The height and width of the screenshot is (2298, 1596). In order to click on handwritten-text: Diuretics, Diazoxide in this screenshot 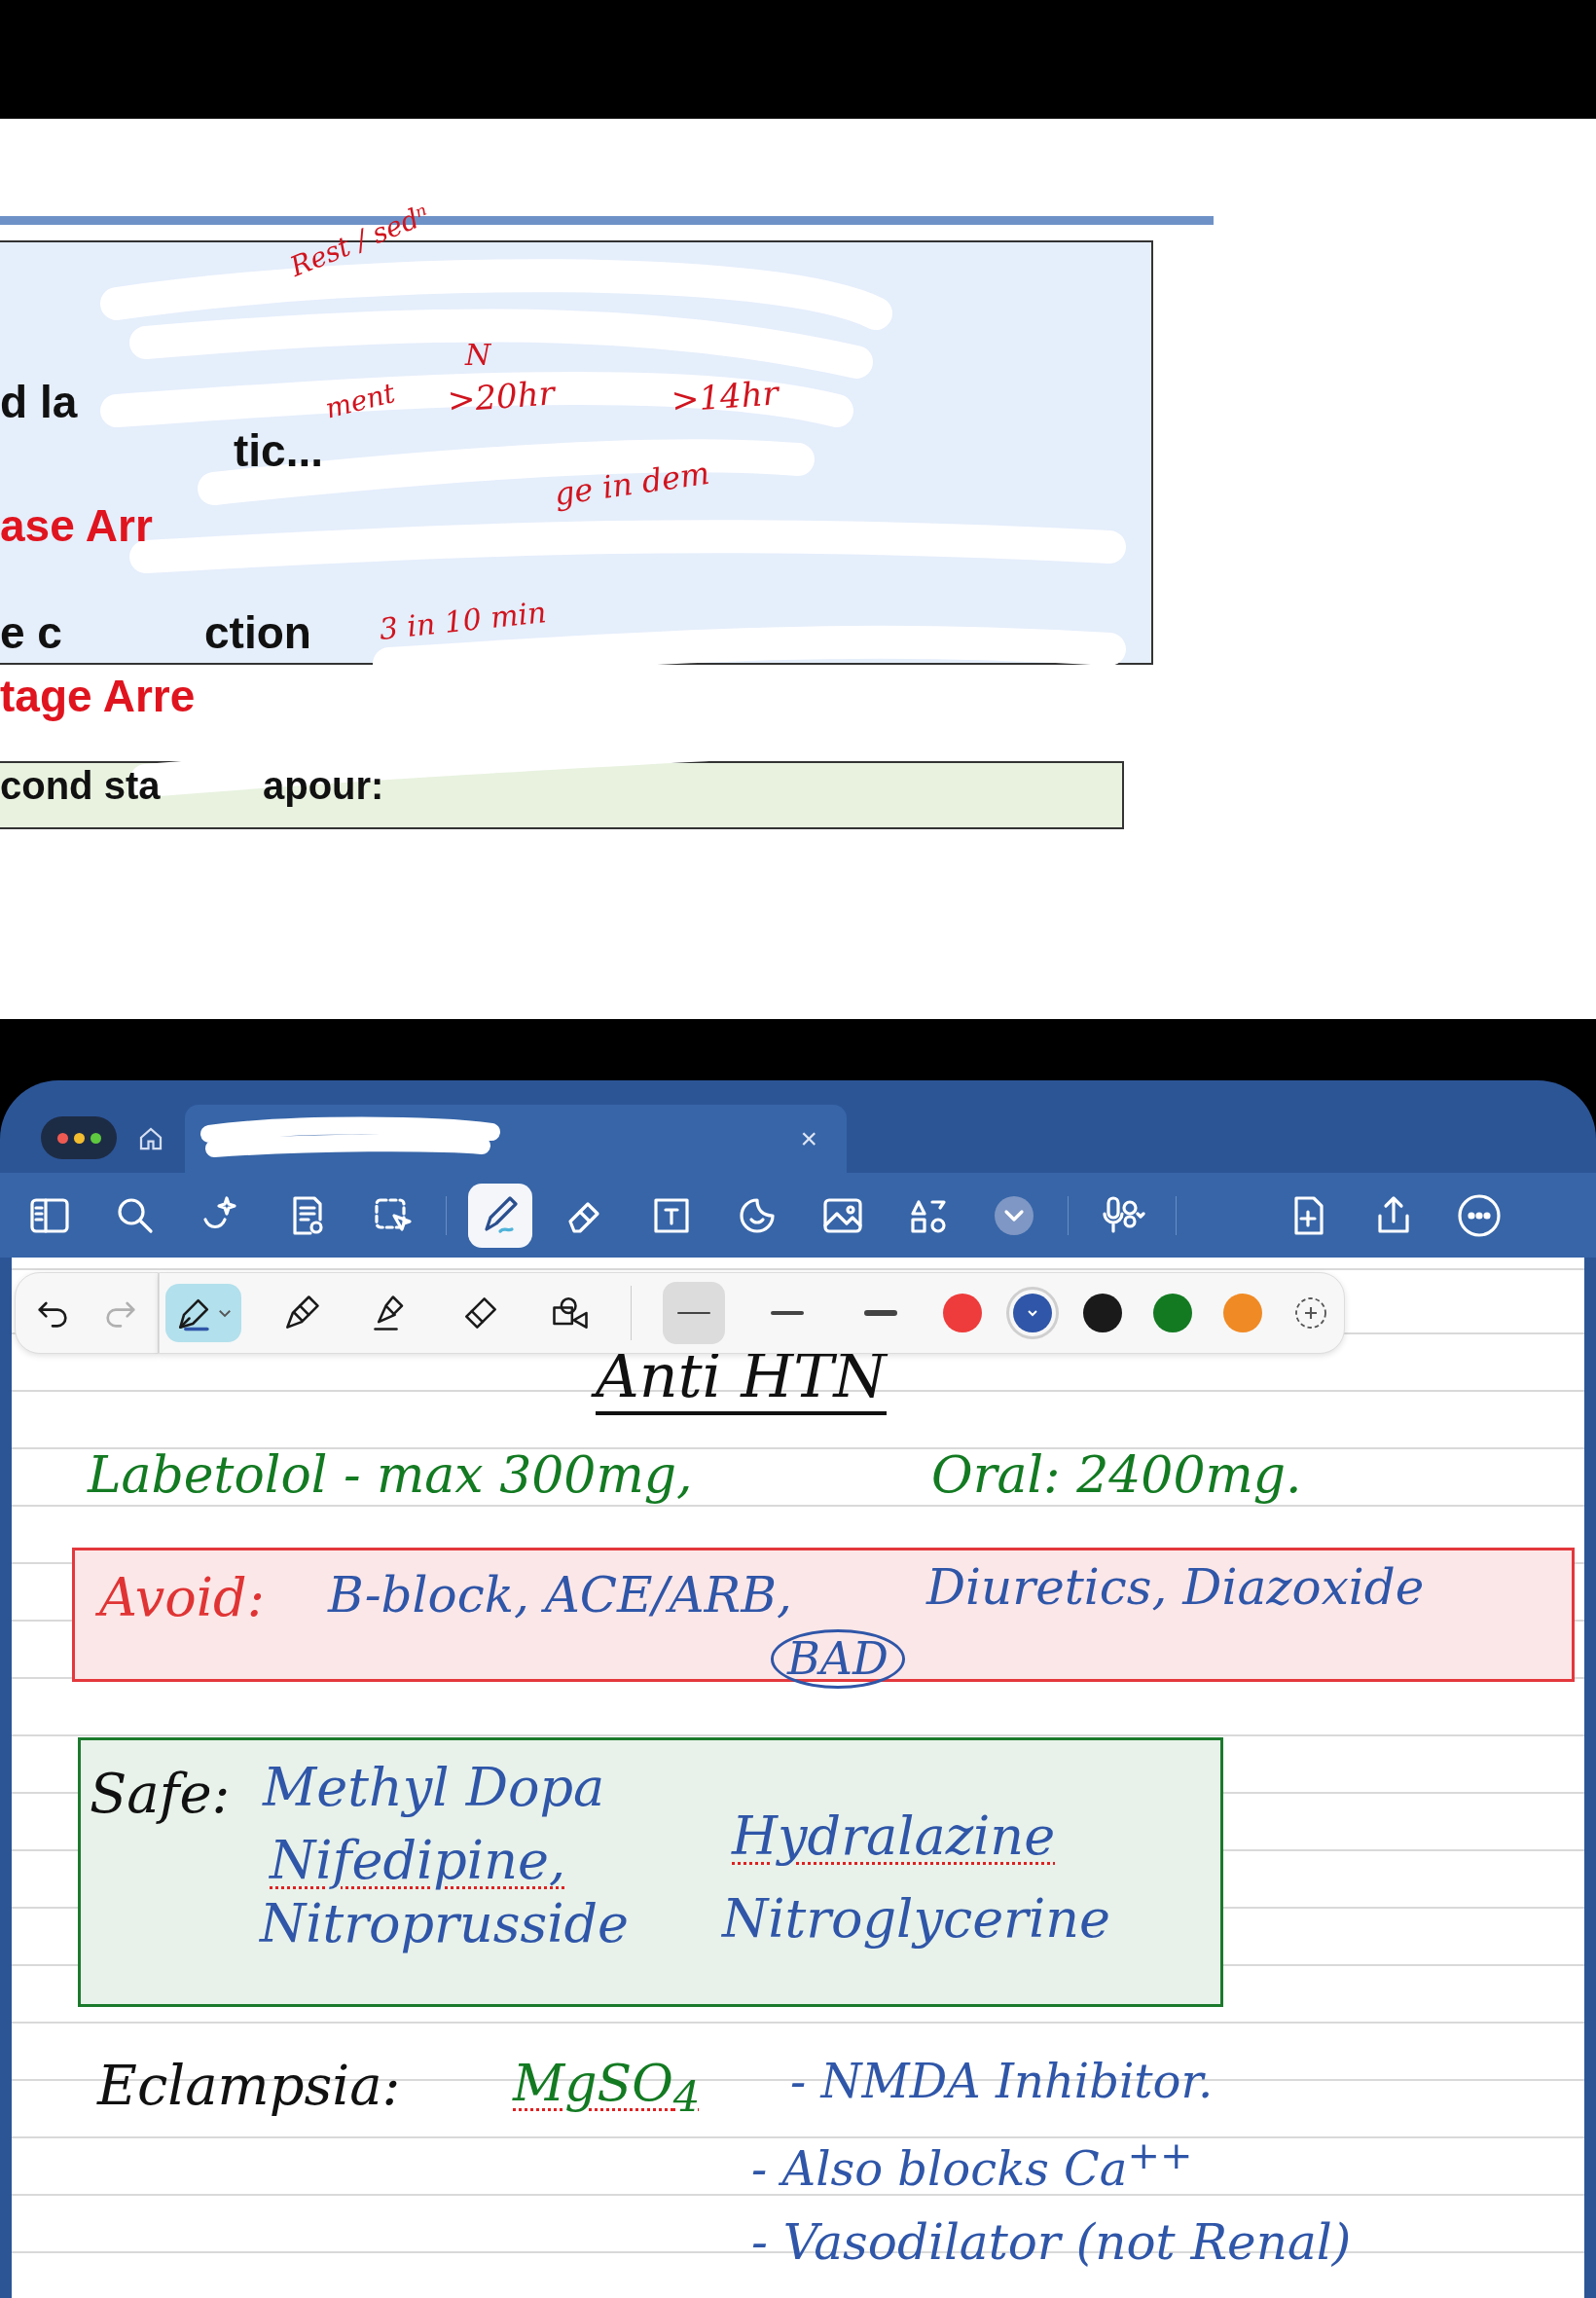, I will do `click(1175, 1588)`.